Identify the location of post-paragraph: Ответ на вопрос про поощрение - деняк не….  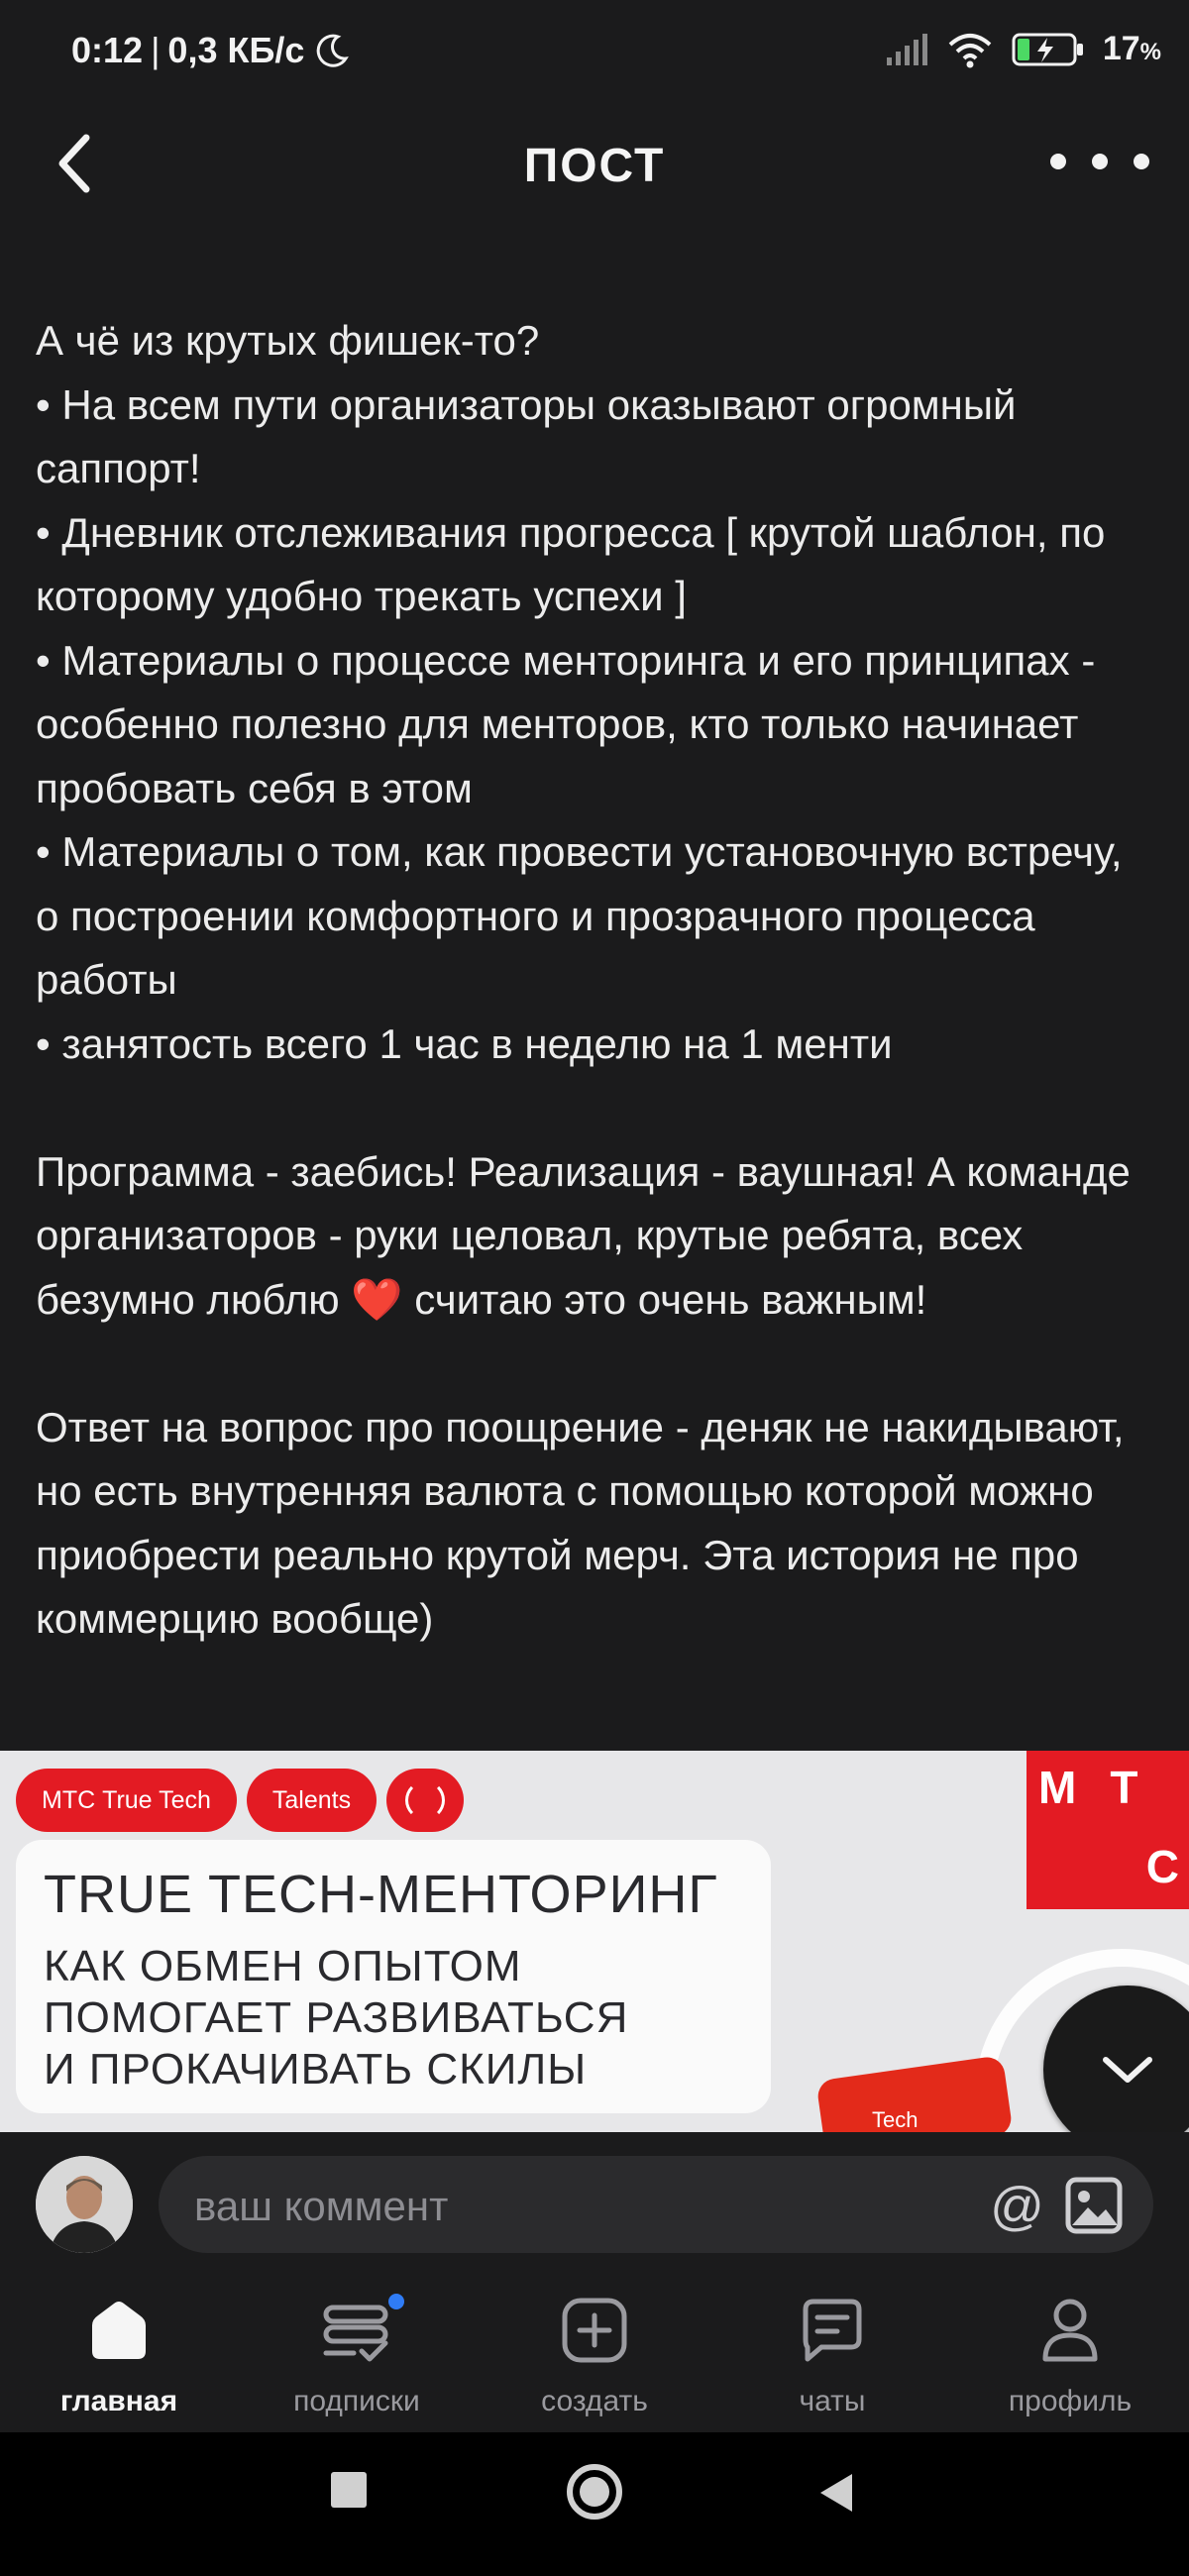
(586, 1523).